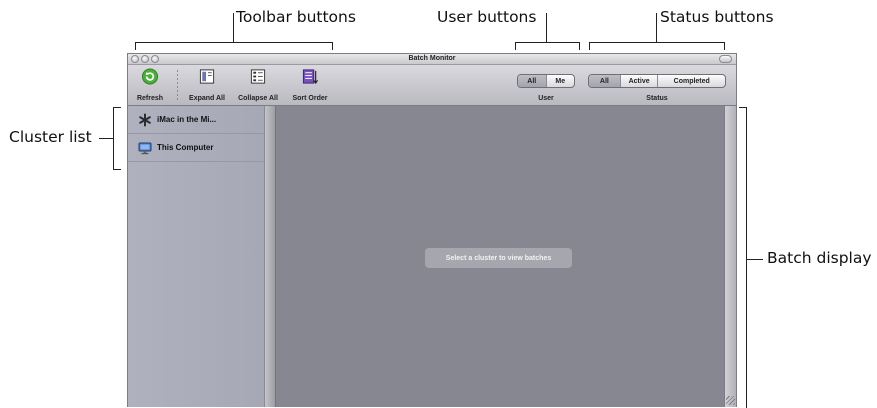  What do you see at coordinates (657, 46) in the screenshot?
I see `status-bracket` at bounding box center [657, 46].